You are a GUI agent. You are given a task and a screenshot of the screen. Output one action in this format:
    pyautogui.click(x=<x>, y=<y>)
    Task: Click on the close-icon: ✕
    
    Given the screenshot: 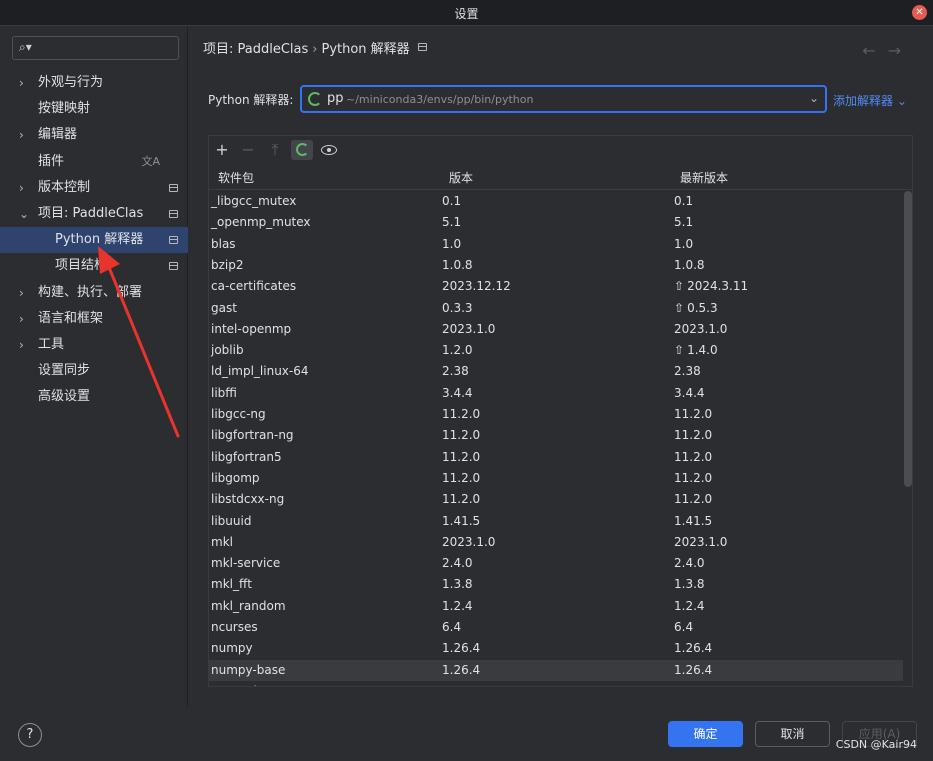 What is the action you would take?
    pyautogui.click(x=919, y=12)
    